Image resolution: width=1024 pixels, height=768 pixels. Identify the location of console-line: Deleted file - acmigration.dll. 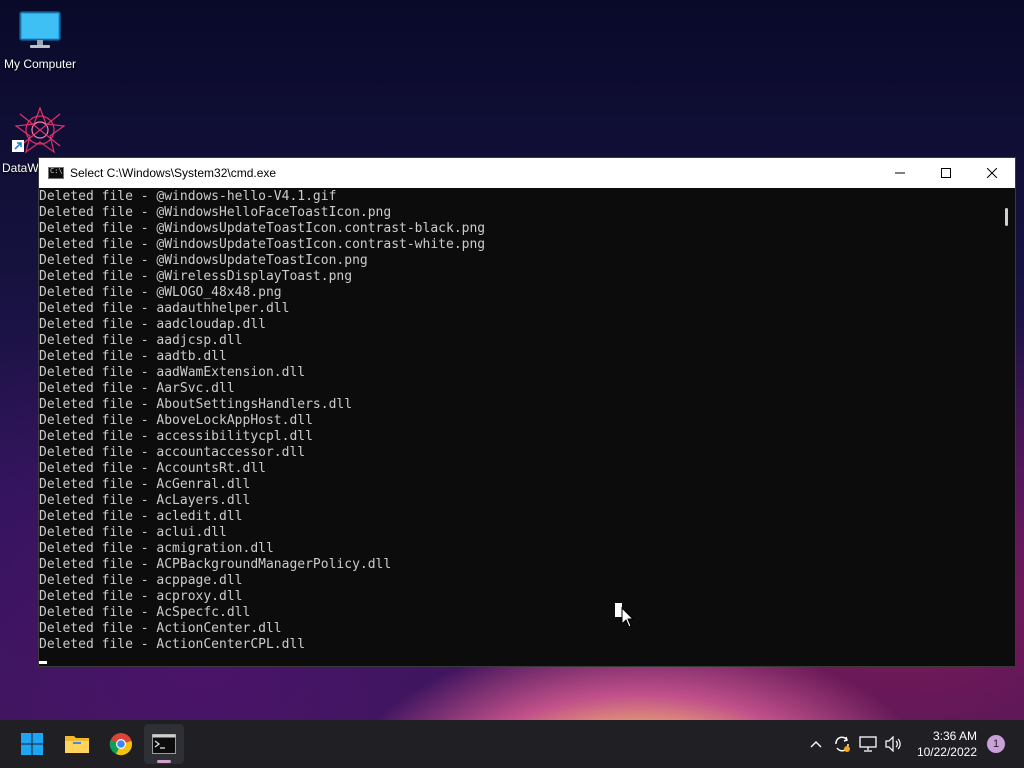
(156, 548).